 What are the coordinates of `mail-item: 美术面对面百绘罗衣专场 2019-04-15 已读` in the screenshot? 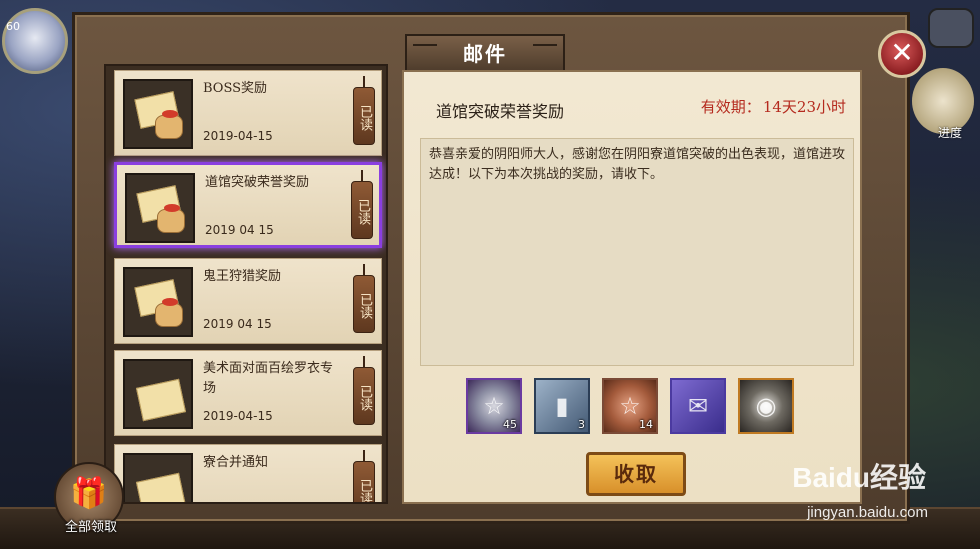 It's located at (248, 393).